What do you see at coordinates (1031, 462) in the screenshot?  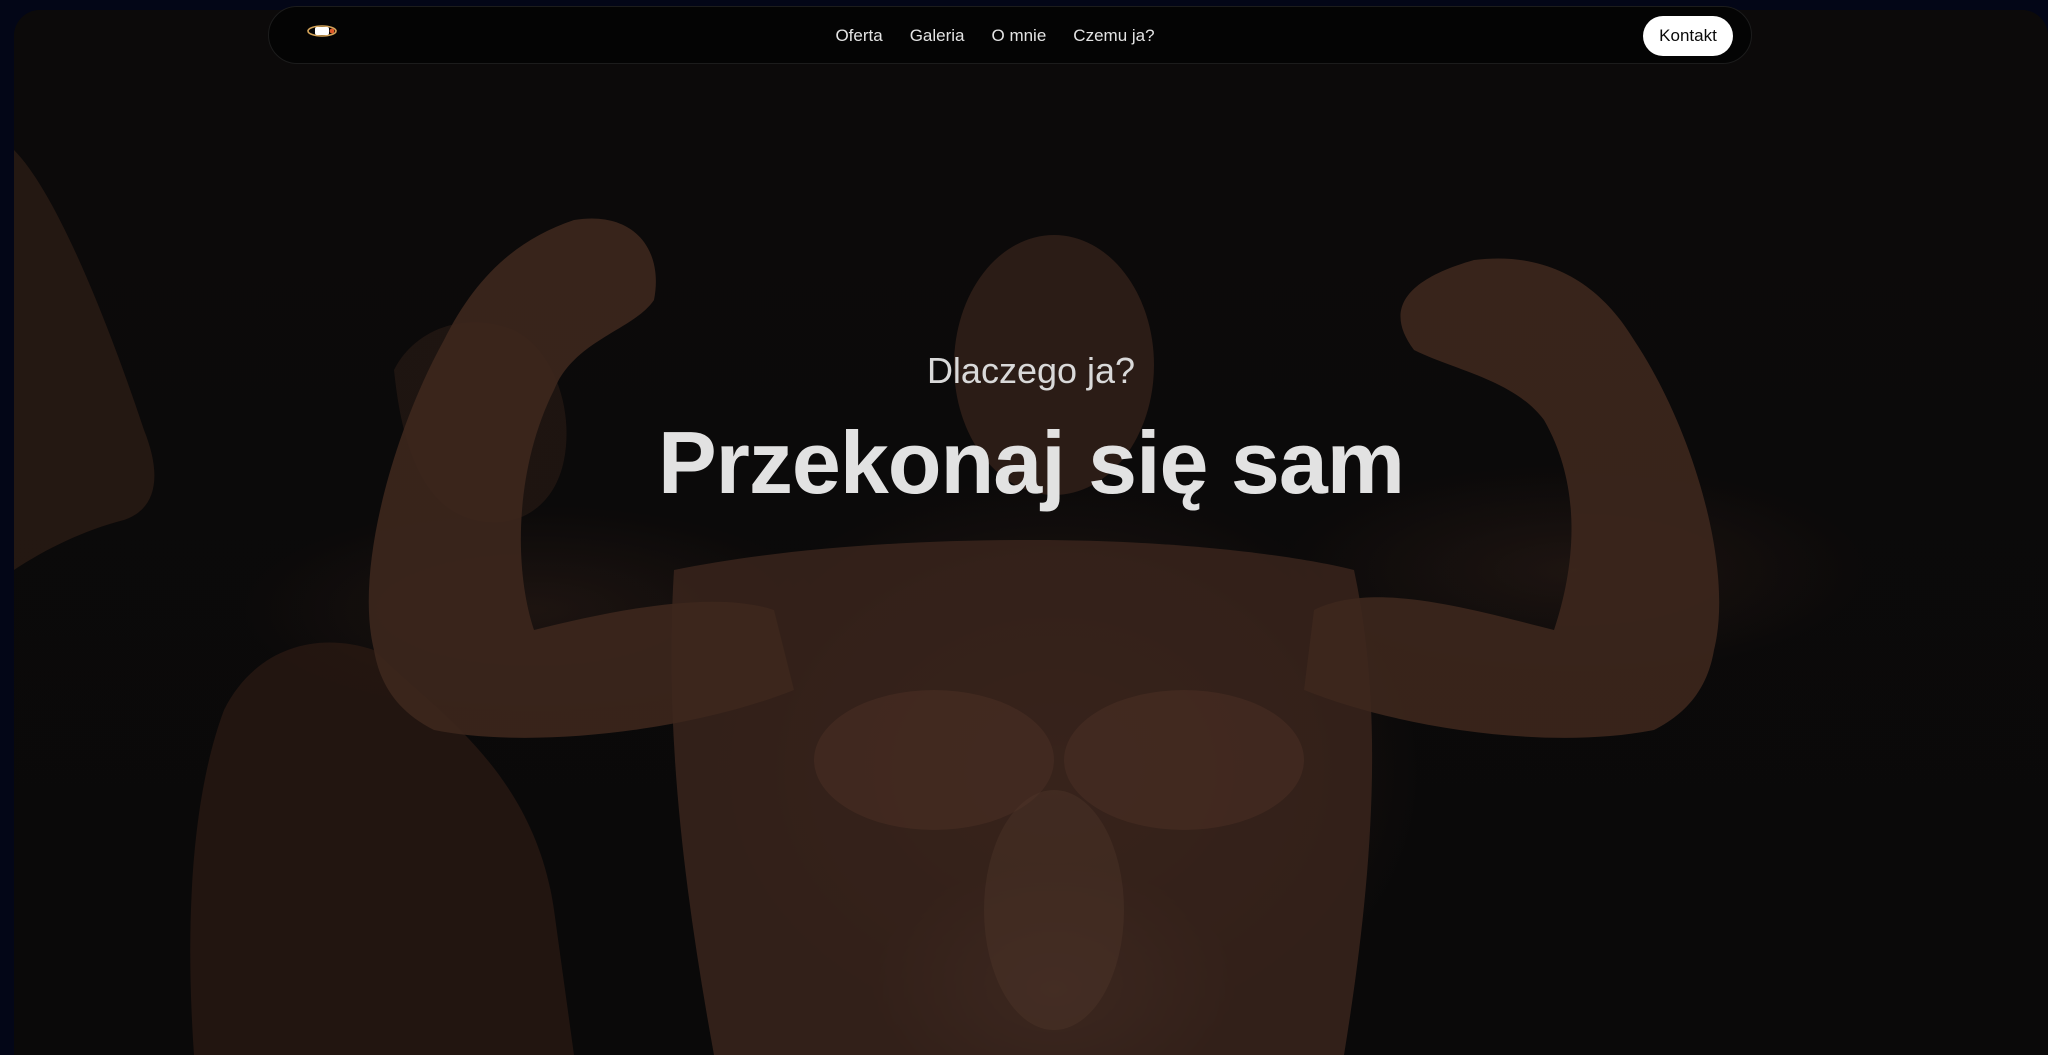 I see `hero-title: Przekonaj się sam` at bounding box center [1031, 462].